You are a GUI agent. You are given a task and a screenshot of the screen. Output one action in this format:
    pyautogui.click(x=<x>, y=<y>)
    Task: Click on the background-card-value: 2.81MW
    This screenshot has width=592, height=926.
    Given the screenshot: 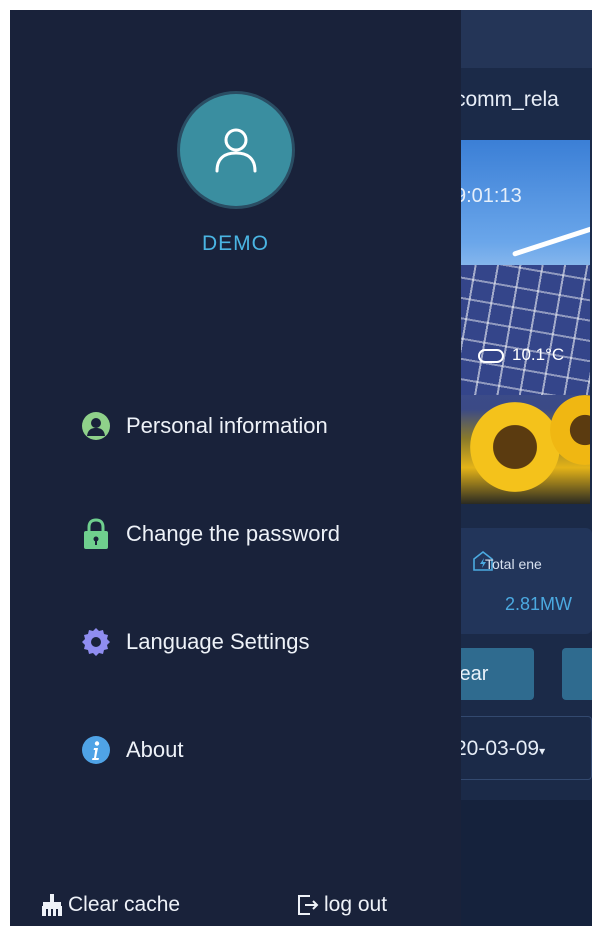 What is the action you would take?
    pyautogui.click(x=539, y=604)
    